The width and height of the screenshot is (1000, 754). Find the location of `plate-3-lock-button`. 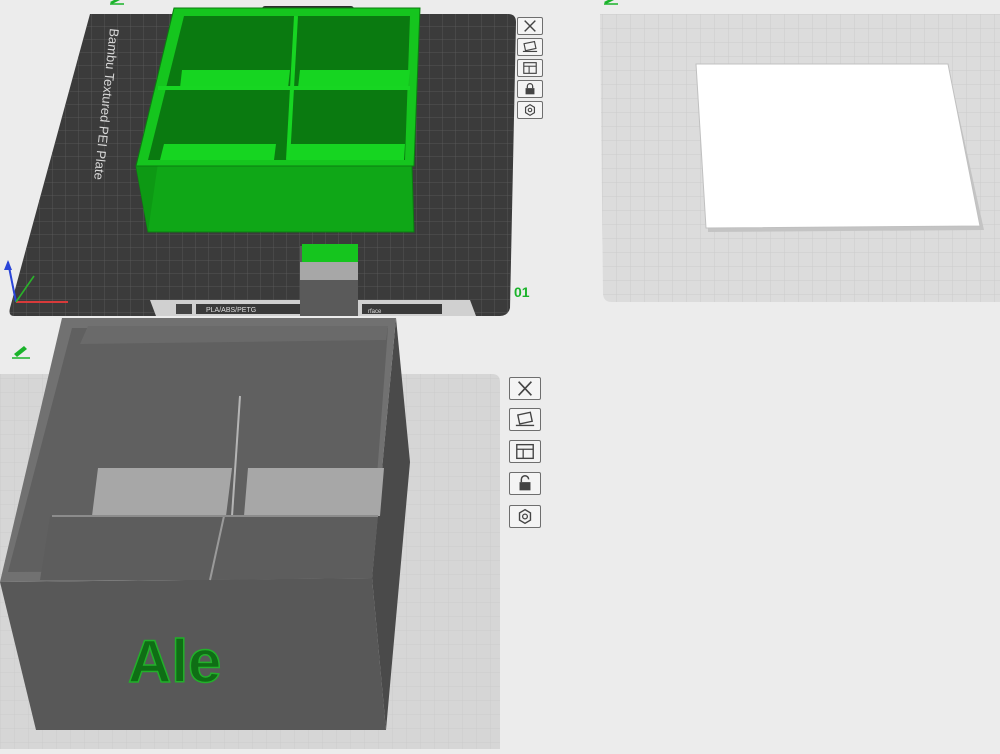

plate-3-lock-button is located at coordinates (525, 483).